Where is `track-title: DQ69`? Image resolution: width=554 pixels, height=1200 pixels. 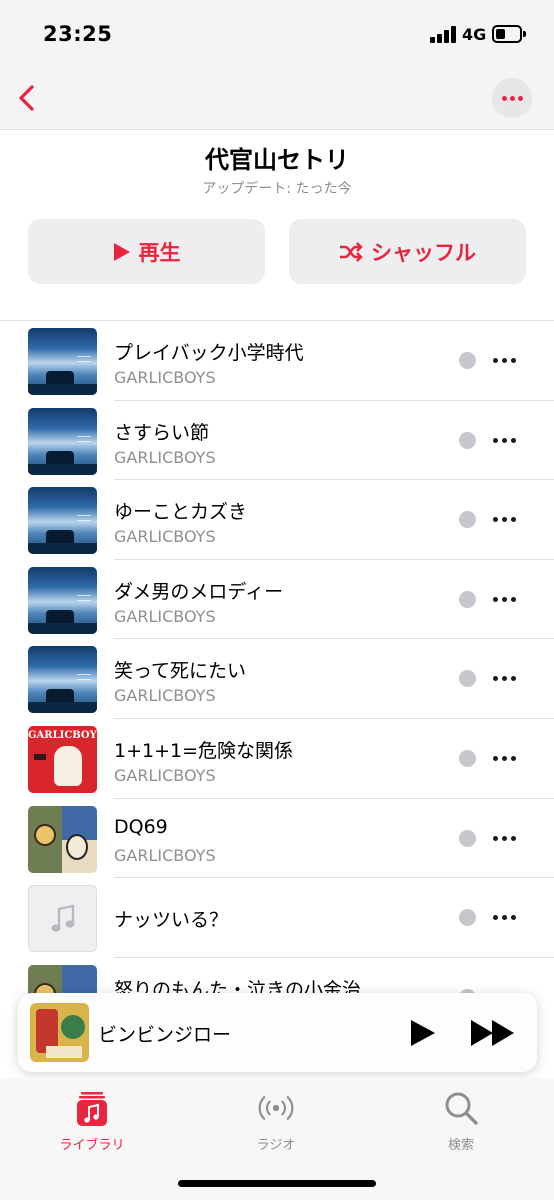 track-title: DQ69 is located at coordinates (141, 826).